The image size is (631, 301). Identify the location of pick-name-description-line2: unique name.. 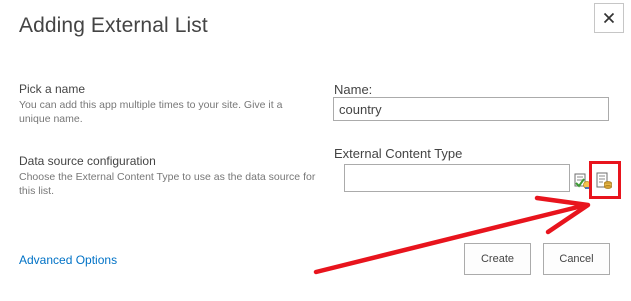
(51, 119).